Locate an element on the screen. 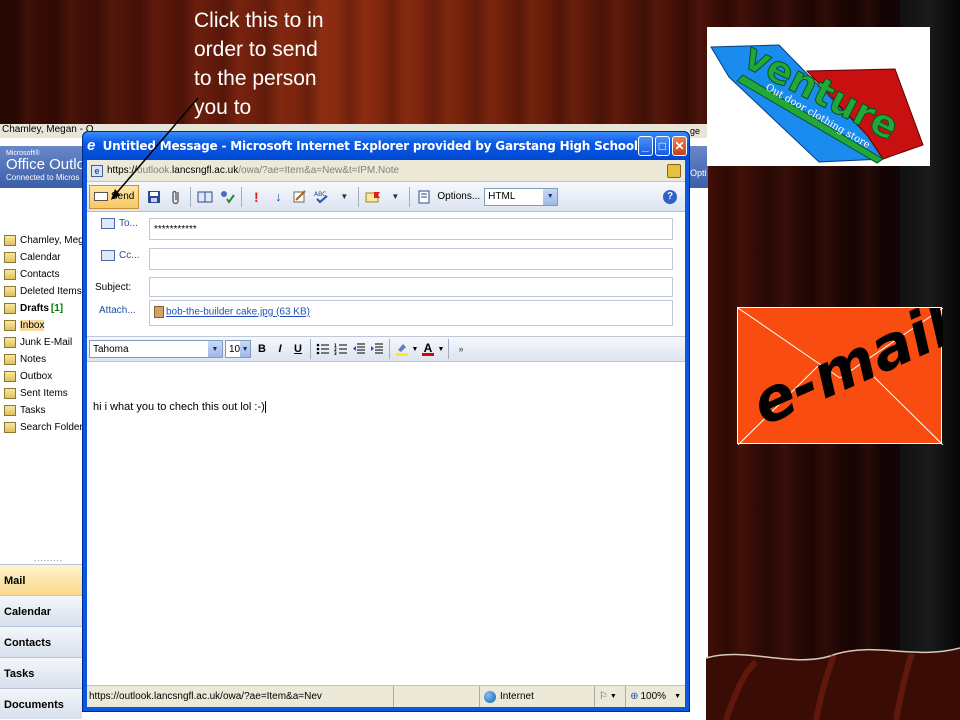 This screenshot has height=720, width=960. send-button: Send is located at coordinates (114, 196).